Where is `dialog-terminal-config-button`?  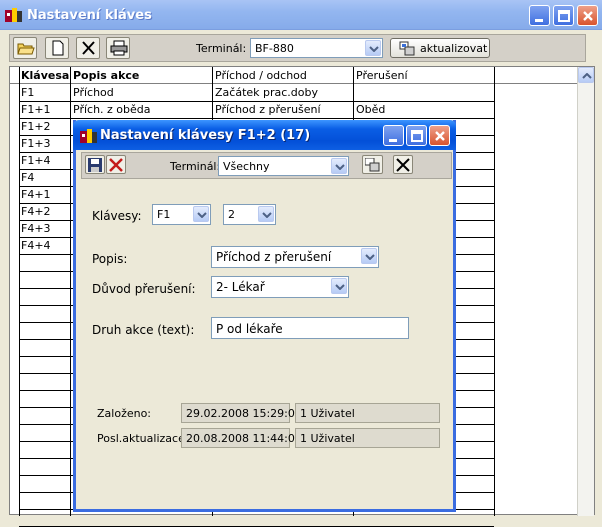 dialog-terminal-config-button is located at coordinates (372, 164).